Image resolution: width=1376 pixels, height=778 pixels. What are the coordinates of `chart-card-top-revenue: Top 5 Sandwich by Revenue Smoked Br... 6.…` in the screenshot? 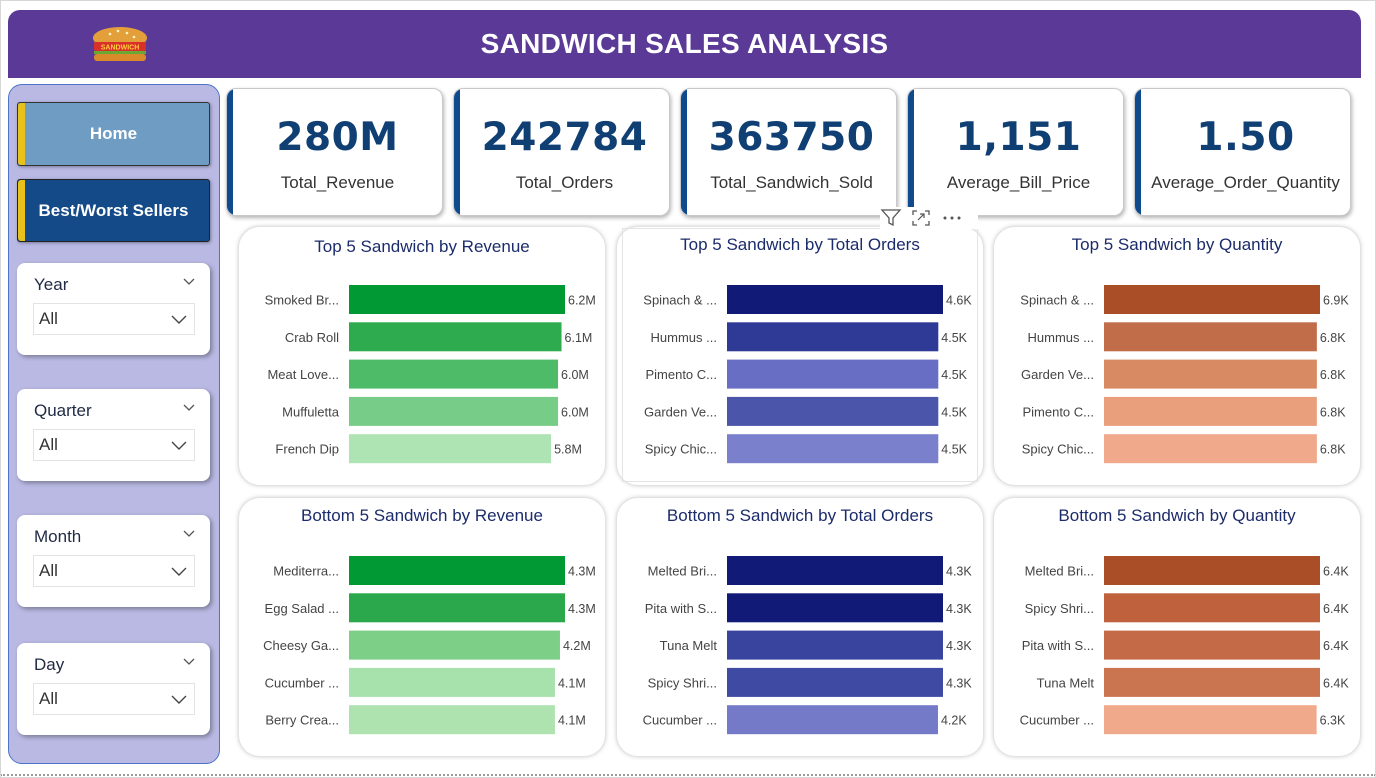 It's located at (422, 356).